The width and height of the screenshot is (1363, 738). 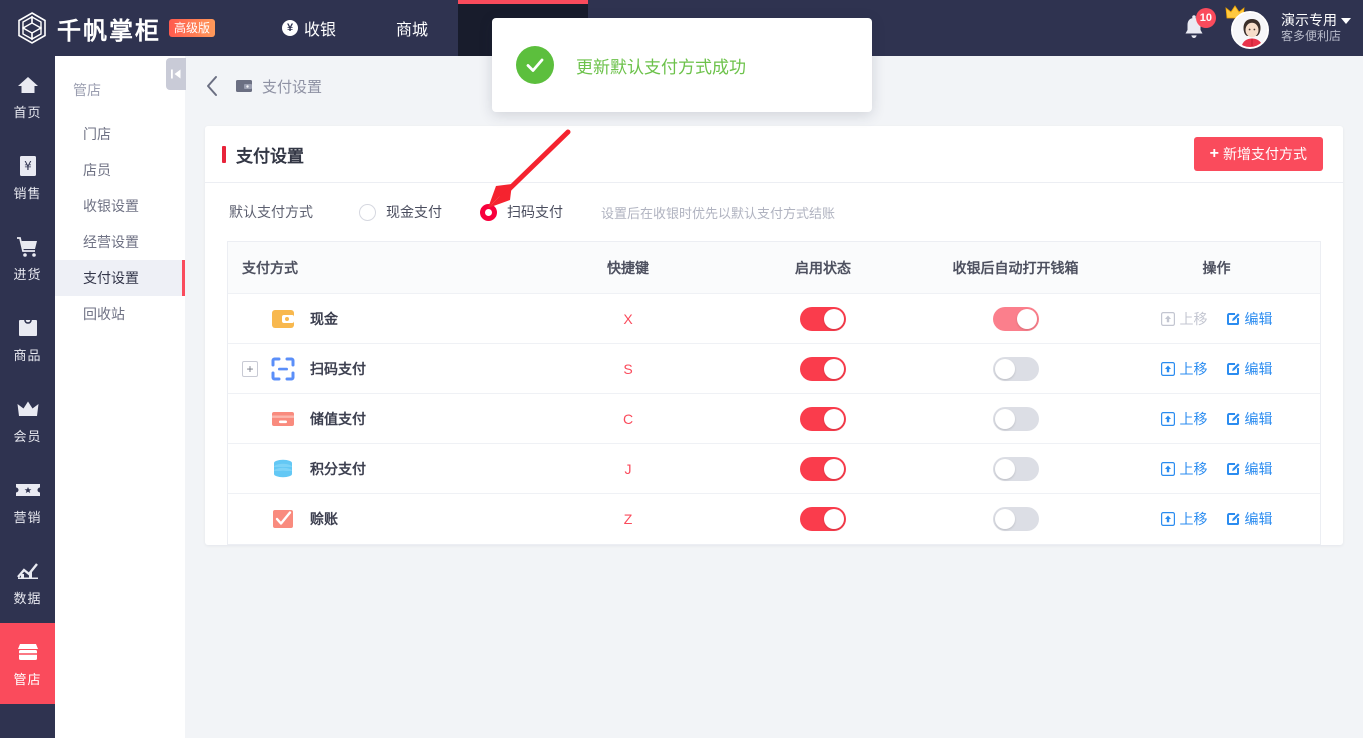 What do you see at coordinates (120, 314) in the screenshot?
I see `submenu-item-recycle-bin: 回收站` at bounding box center [120, 314].